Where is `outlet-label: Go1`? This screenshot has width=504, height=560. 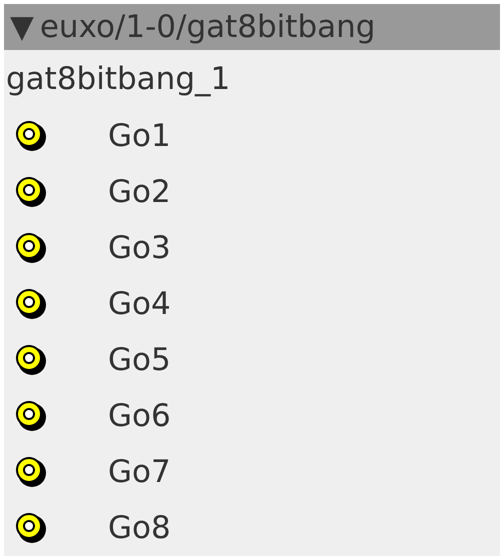 outlet-label: Go1 is located at coordinates (139, 136).